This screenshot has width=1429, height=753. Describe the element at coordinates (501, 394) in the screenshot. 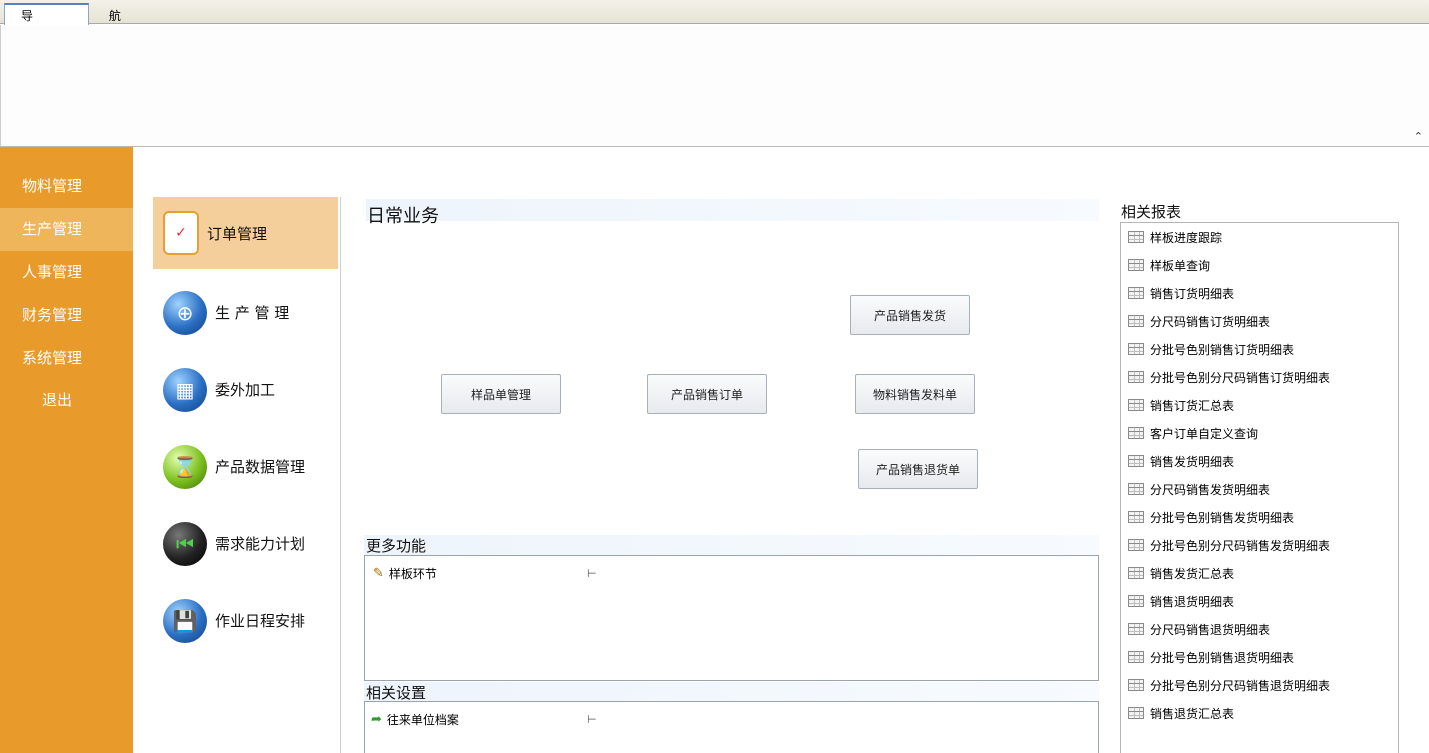

I see `sample-order-button: 样品单管理` at that location.